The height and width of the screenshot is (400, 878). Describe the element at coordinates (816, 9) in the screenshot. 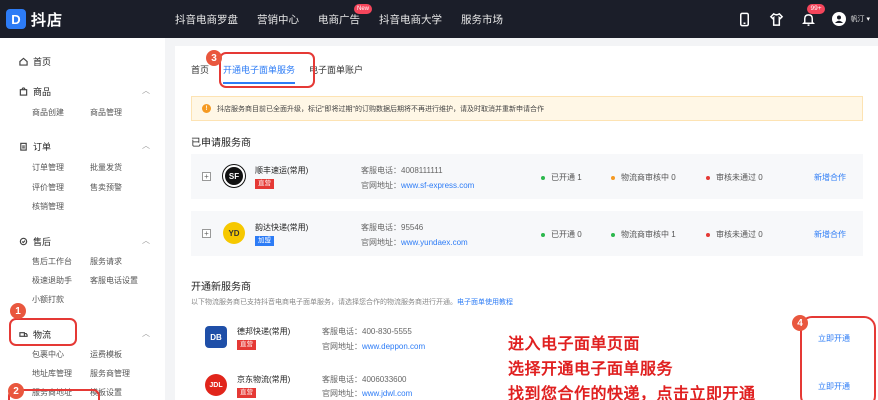

I see `notification-count-badge: 99+` at that location.